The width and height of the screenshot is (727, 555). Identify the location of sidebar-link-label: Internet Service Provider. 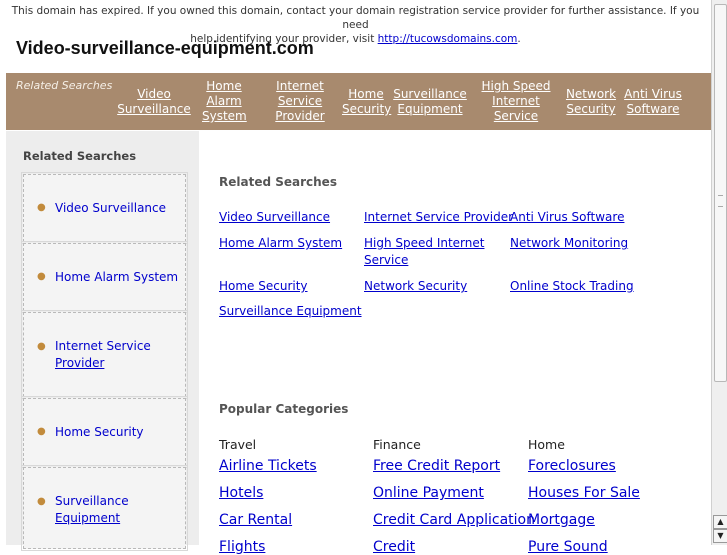
(103, 355).